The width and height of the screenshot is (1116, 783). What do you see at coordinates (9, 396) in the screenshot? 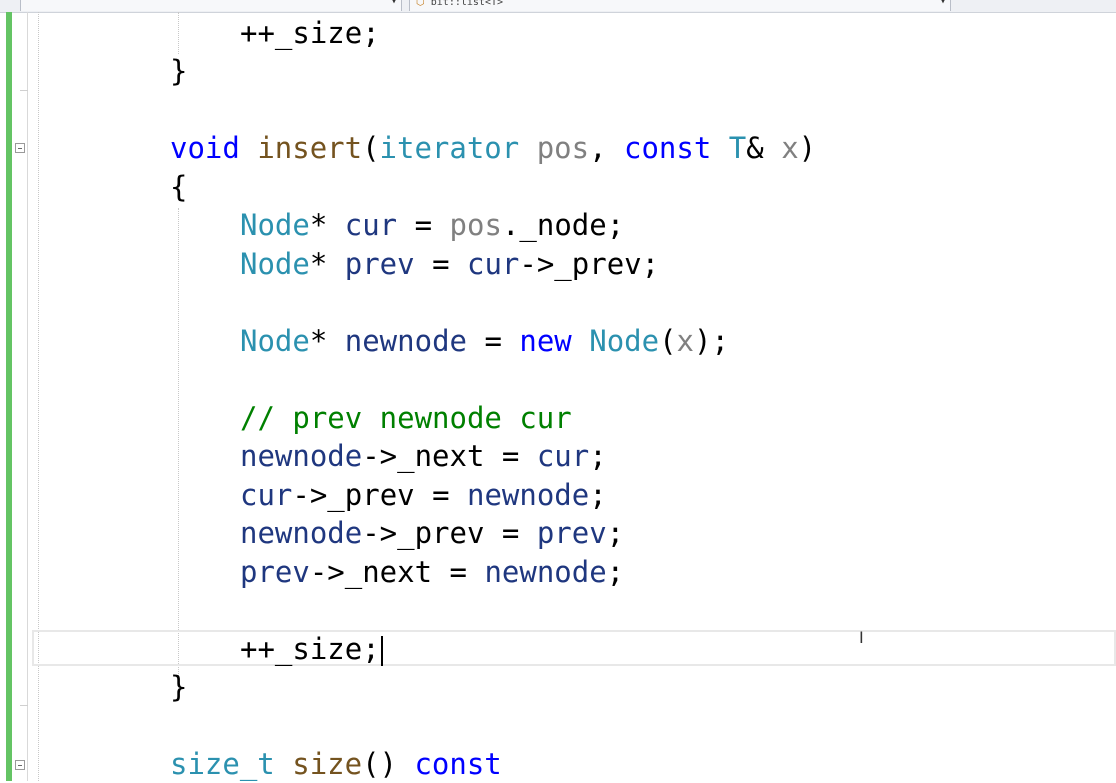
I see `changed-lines-indicator` at bounding box center [9, 396].